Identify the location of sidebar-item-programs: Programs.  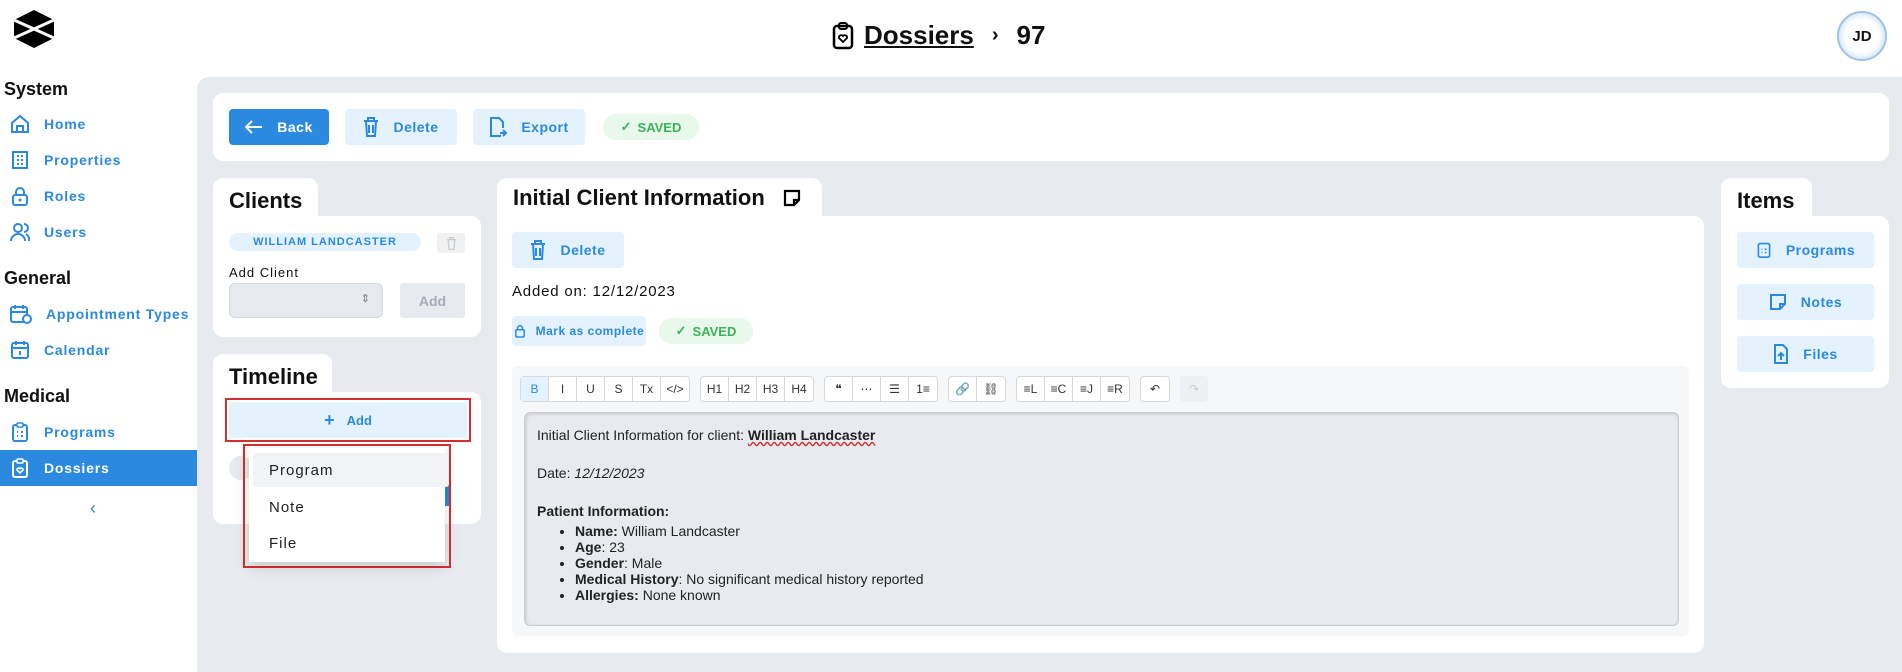
(98, 432).